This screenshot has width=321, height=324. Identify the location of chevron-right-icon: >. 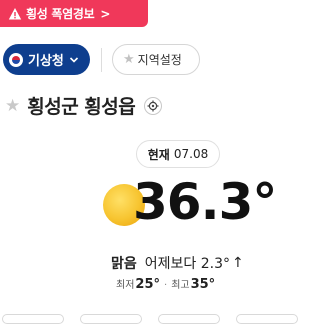
(105, 13).